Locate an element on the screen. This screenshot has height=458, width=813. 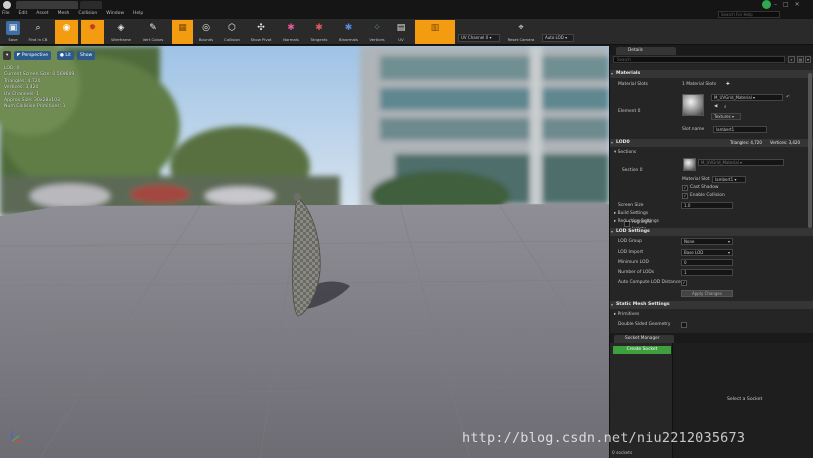
socket-count: 0 sockets is located at coordinates (622, 453).